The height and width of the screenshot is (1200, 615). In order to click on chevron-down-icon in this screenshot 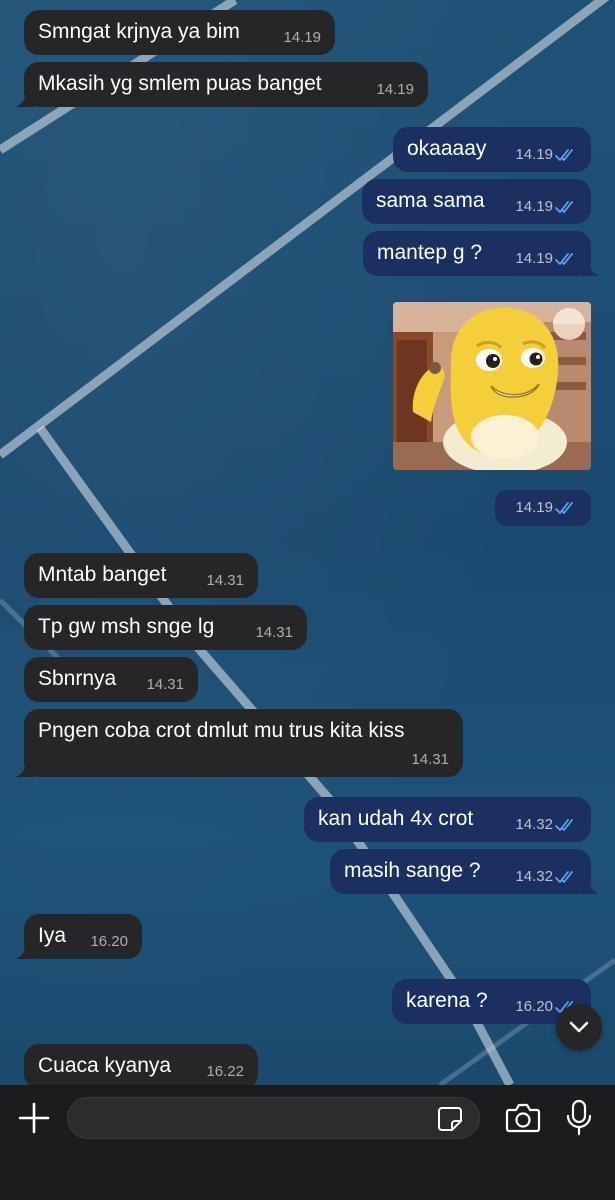, I will do `click(579, 1027)`.